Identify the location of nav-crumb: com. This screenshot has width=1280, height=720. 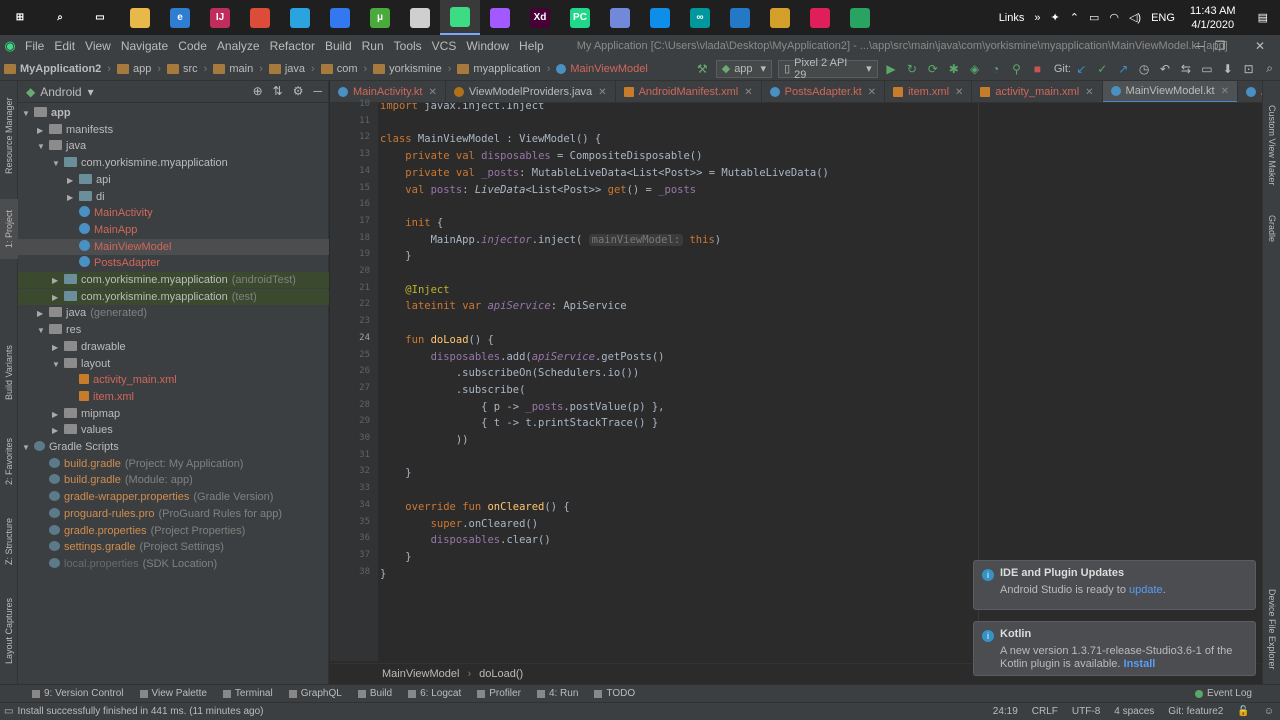
(339, 69).